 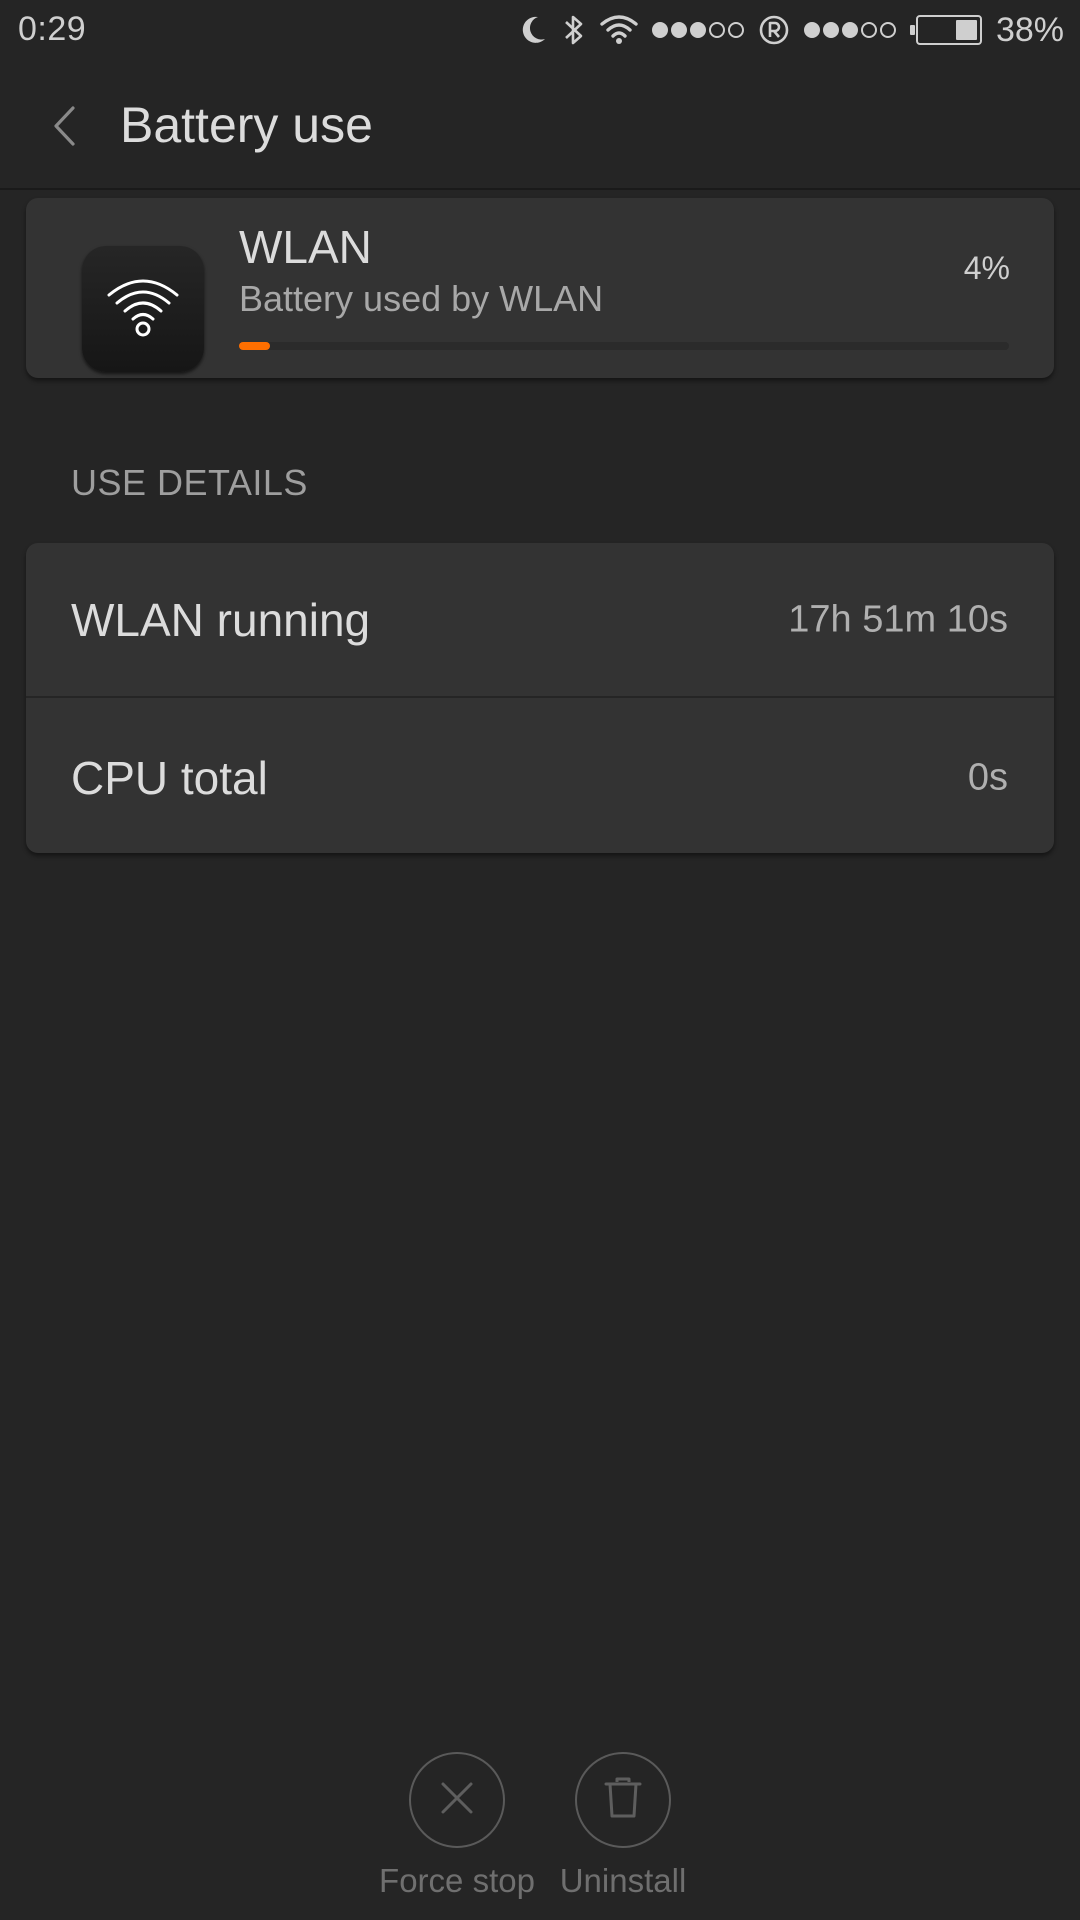 I want to click on uninstall-button: Uninstall, so click(x=623, y=1832).